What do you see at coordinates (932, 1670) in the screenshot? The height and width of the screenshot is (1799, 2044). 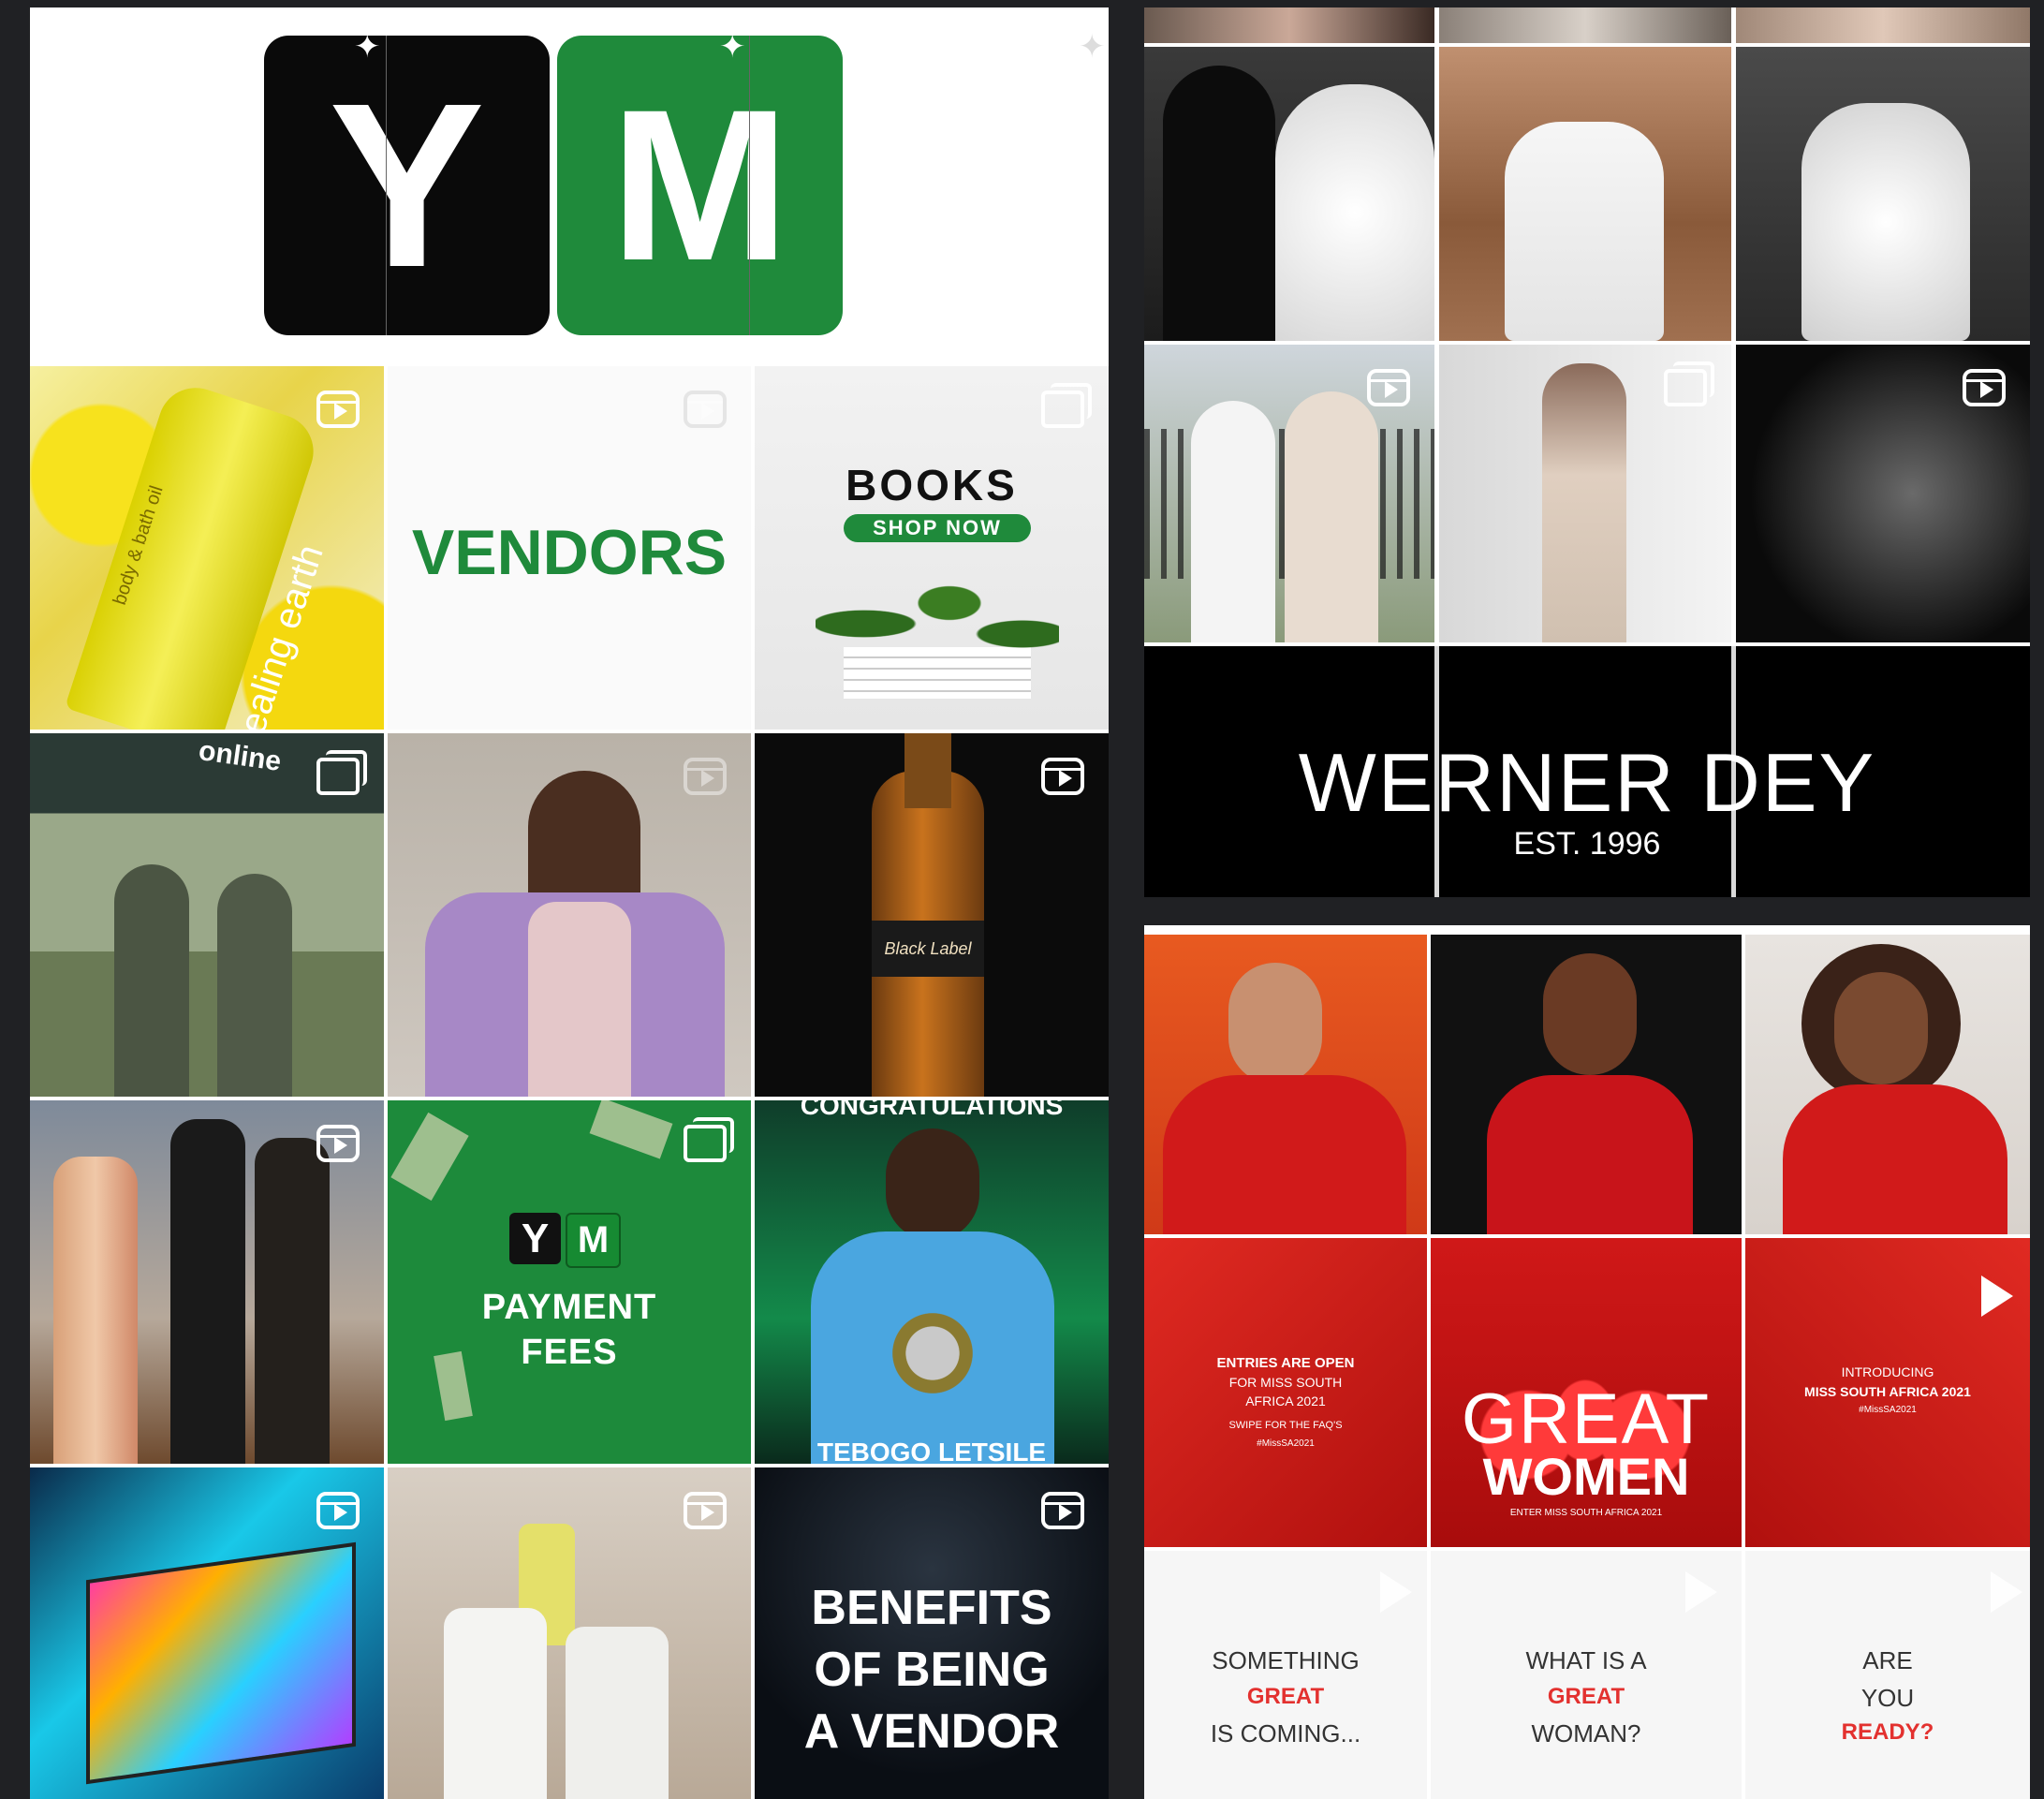 I see `benefits-line2: OF BEING` at bounding box center [932, 1670].